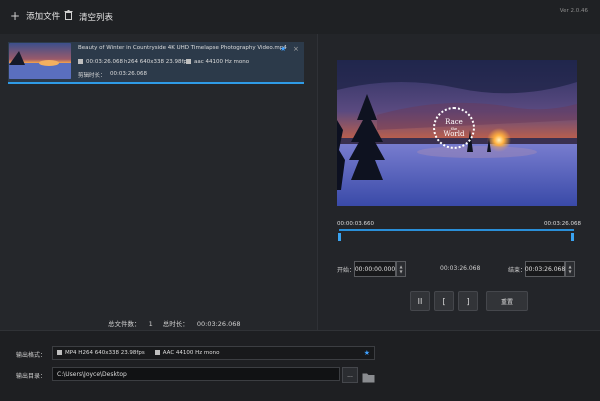 The image size is (600, 401). Describe the element at coordinates (31, 355) in the screenshot. I see `output-format-label: 输出格式：` at that location.